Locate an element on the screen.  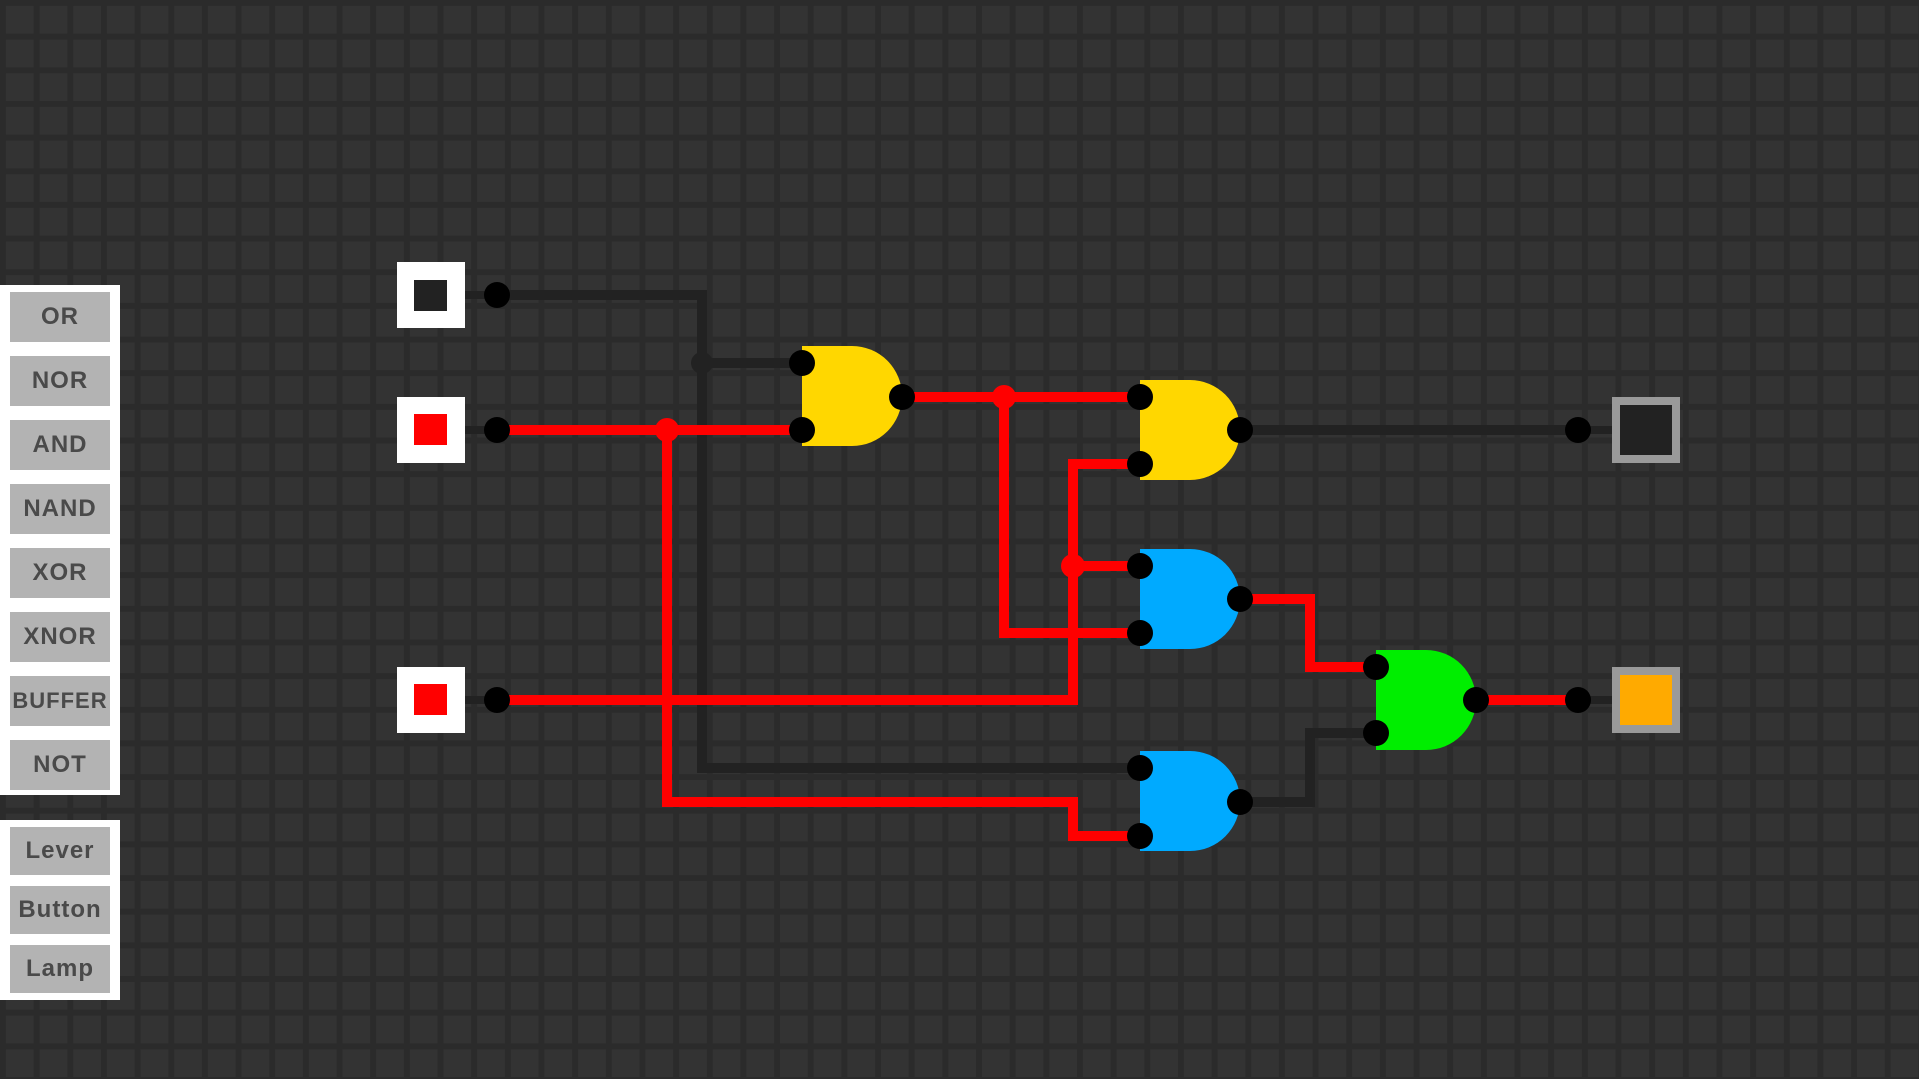
io-palette: Lever Button Lamp is located at coordinates (60, 910).